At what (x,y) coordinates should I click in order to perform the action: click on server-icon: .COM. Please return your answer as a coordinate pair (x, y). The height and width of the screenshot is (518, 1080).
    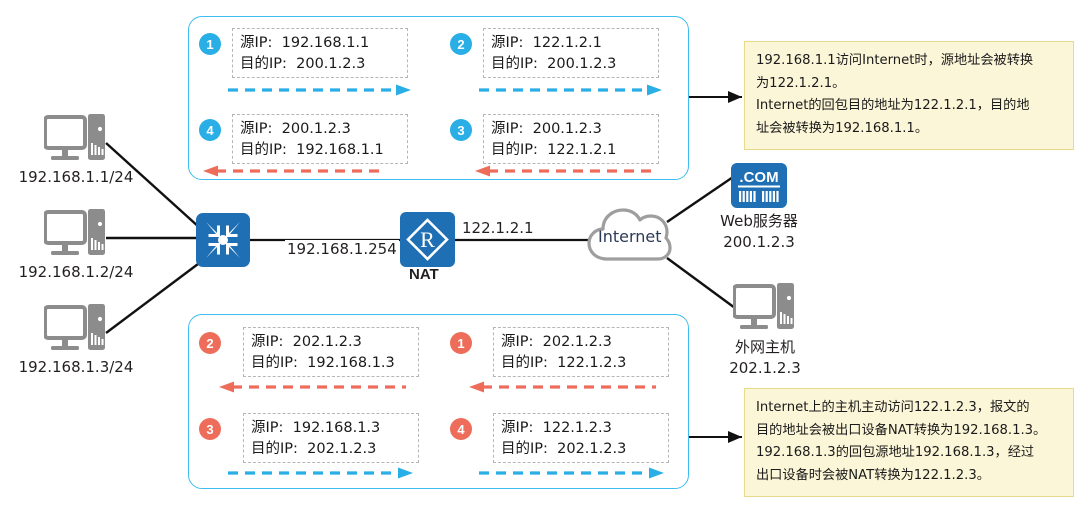
    Looking at the image, I should click on (759, 185).